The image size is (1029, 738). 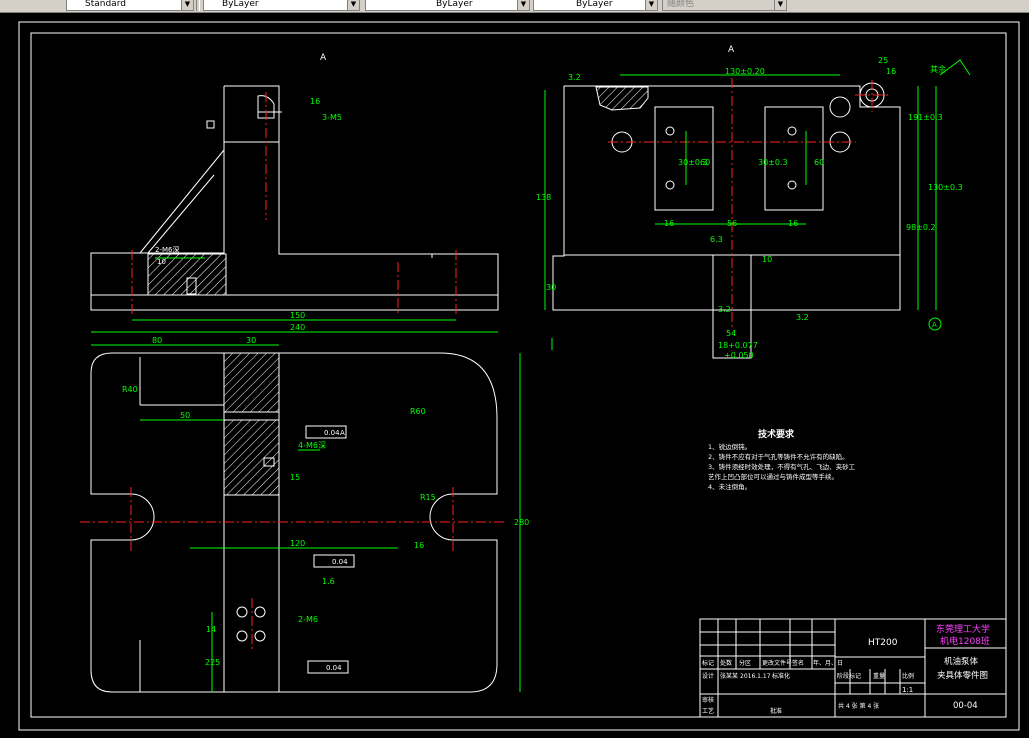 What do you see at coordinates (776, 711) in the screenshot?
I see `approve-label: 批准` at bounding box center [776, 711].